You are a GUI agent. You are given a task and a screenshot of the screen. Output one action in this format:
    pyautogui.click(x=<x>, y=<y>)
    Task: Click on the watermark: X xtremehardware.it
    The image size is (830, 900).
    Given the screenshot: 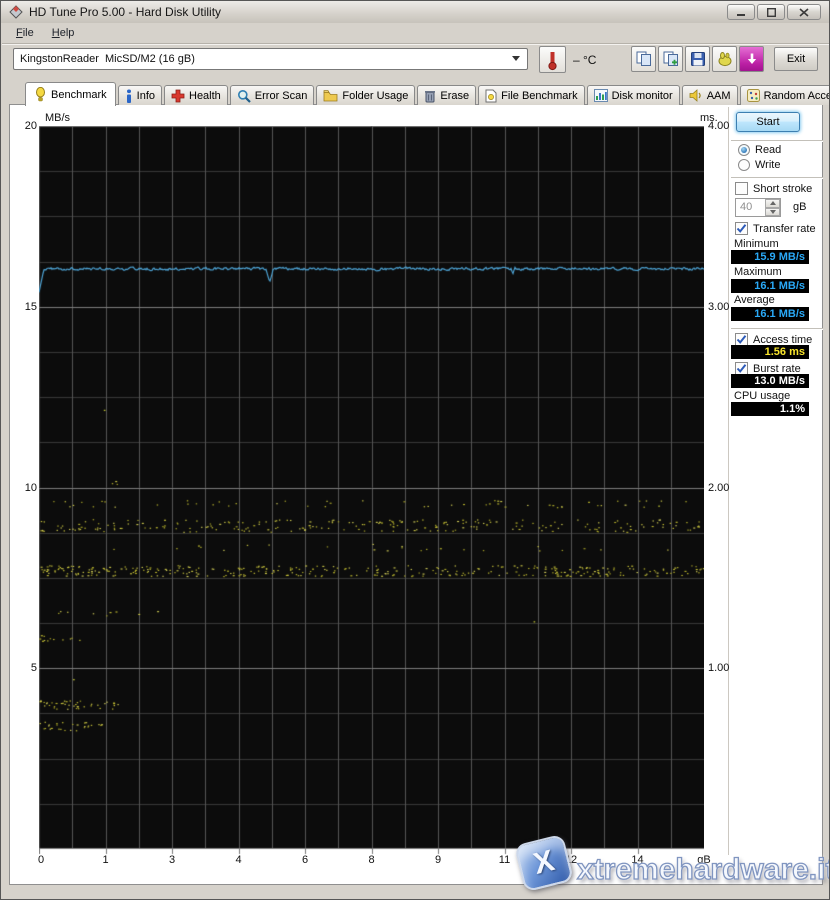 What is the action you would take?
    pyautogui.click(x=671, y=863)
    